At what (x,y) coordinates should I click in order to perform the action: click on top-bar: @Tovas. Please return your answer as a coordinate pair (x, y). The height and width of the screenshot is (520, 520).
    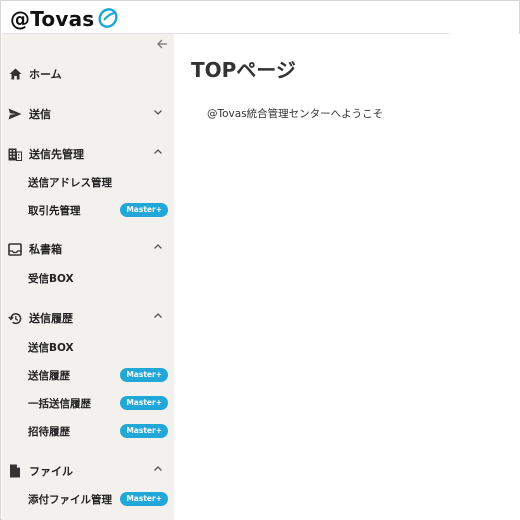
    Looking at the image, I should click on (226, 18).